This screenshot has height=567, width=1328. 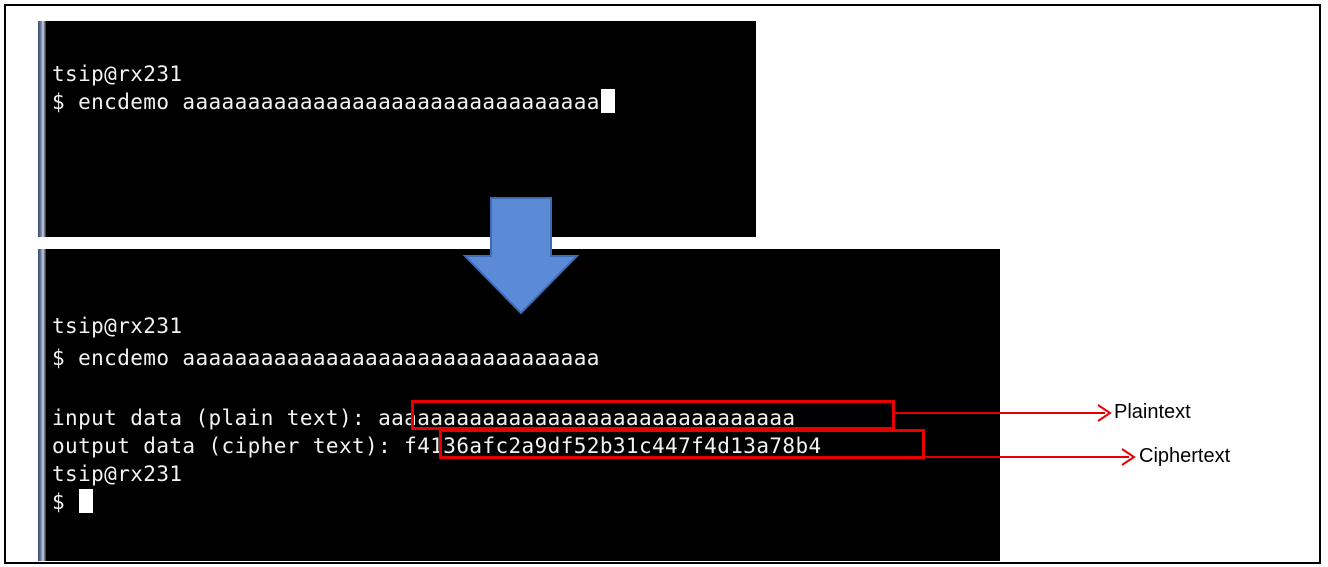 I want to click on terminal-line-command: $, so click(x=73, y=502).